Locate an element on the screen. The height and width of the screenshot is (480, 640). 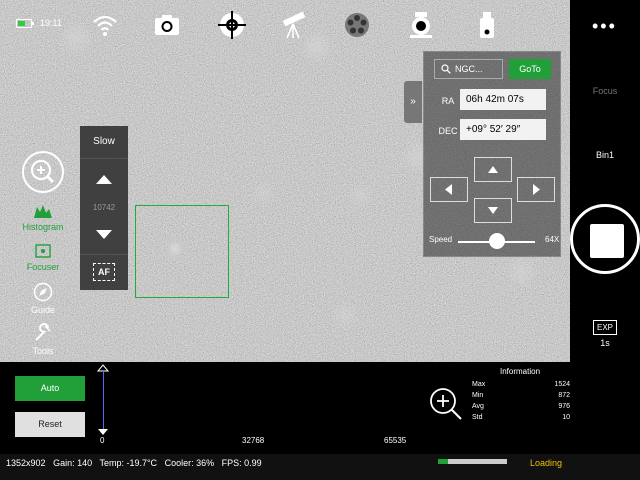
tools-tool-label: Tools is located at coordinates (43, 351).